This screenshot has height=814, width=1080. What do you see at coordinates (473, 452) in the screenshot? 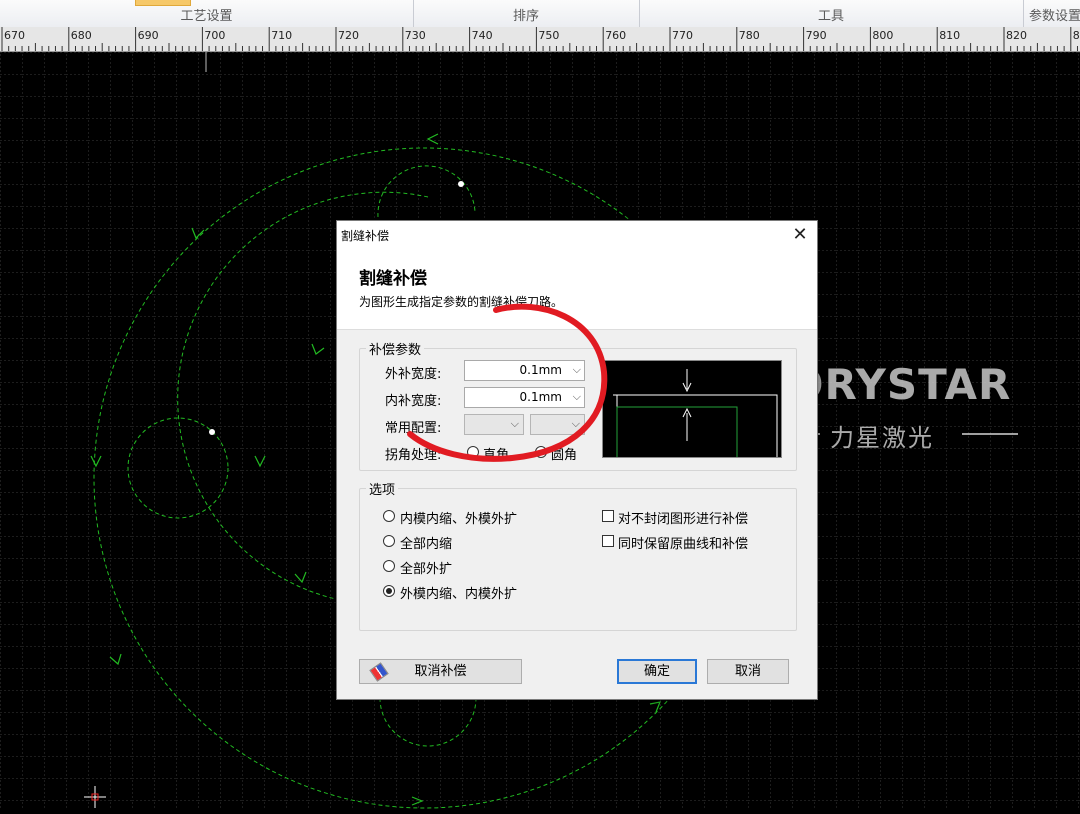
I see `corner-square-radio` at bounding box center [473, 452].